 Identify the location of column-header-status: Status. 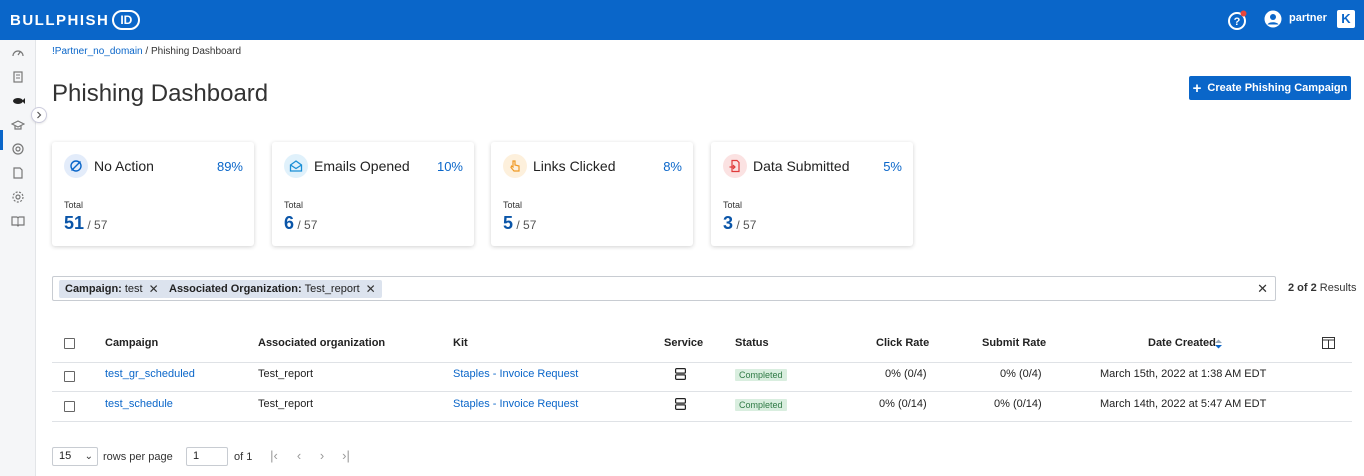
(752, 343).